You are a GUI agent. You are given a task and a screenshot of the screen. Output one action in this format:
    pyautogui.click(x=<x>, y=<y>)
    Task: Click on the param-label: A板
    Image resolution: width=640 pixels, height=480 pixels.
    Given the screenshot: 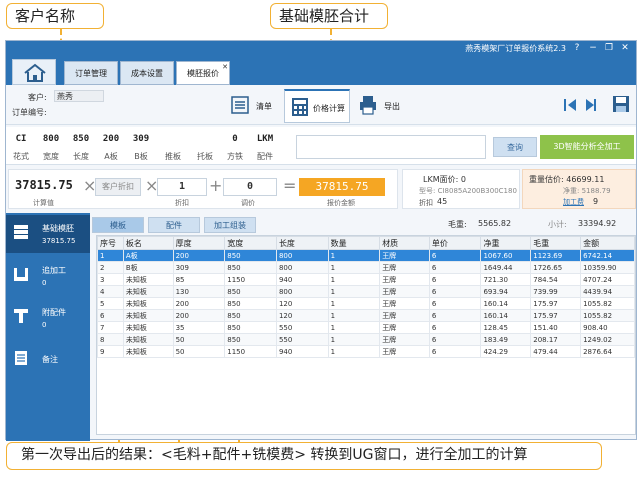 What is the action you would take?
    pyautogui.click(x=111, y=156)
    